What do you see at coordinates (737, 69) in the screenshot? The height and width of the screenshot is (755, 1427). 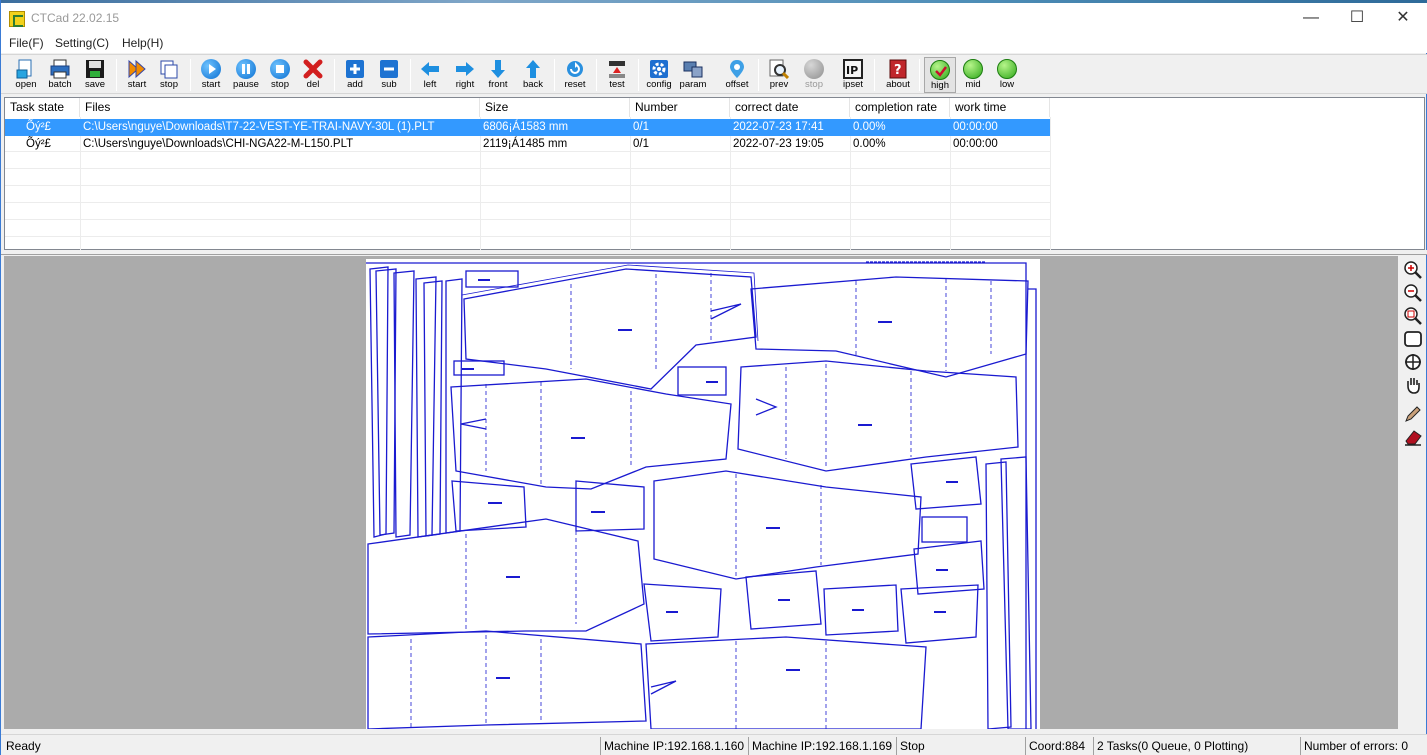 I see `location-pin-icon` at bounding box center [737, 69].